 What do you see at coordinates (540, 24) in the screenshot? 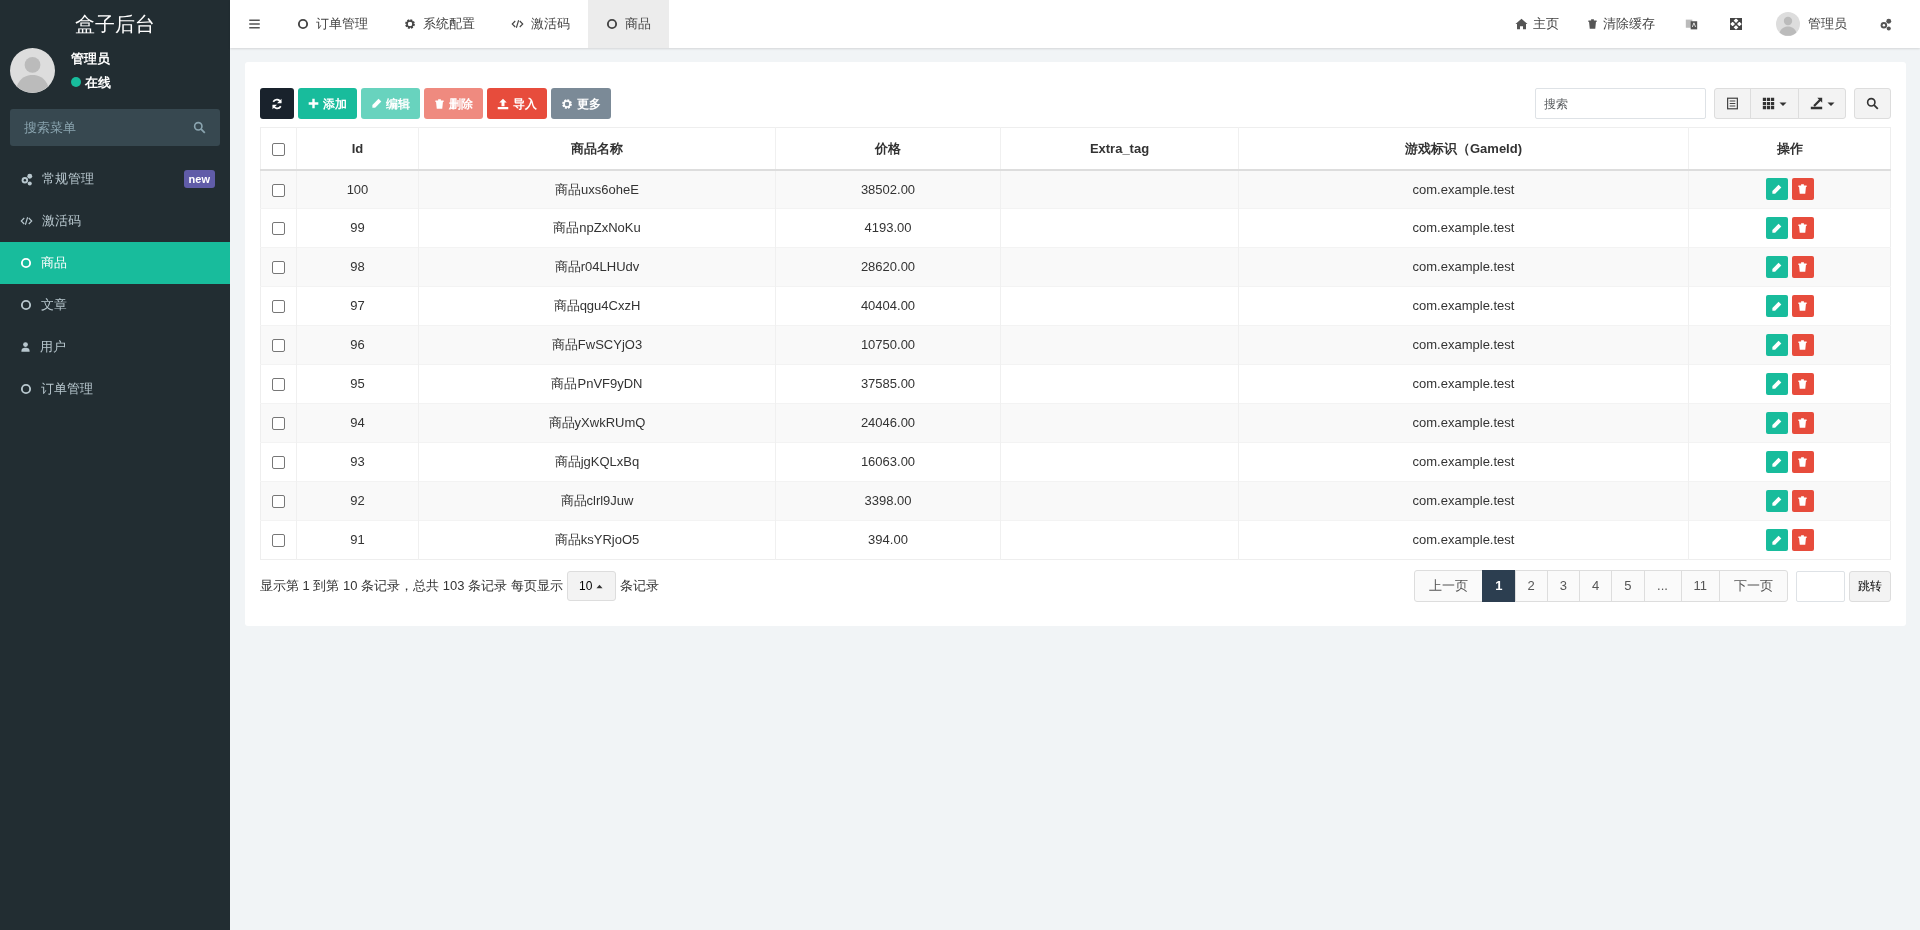
I see `nav-tab: 激活码` at bounding box center [540, 24].